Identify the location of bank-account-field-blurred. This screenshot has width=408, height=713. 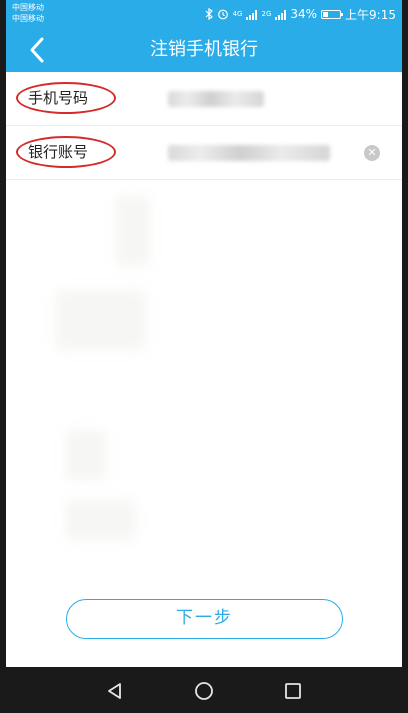
(249, 153).